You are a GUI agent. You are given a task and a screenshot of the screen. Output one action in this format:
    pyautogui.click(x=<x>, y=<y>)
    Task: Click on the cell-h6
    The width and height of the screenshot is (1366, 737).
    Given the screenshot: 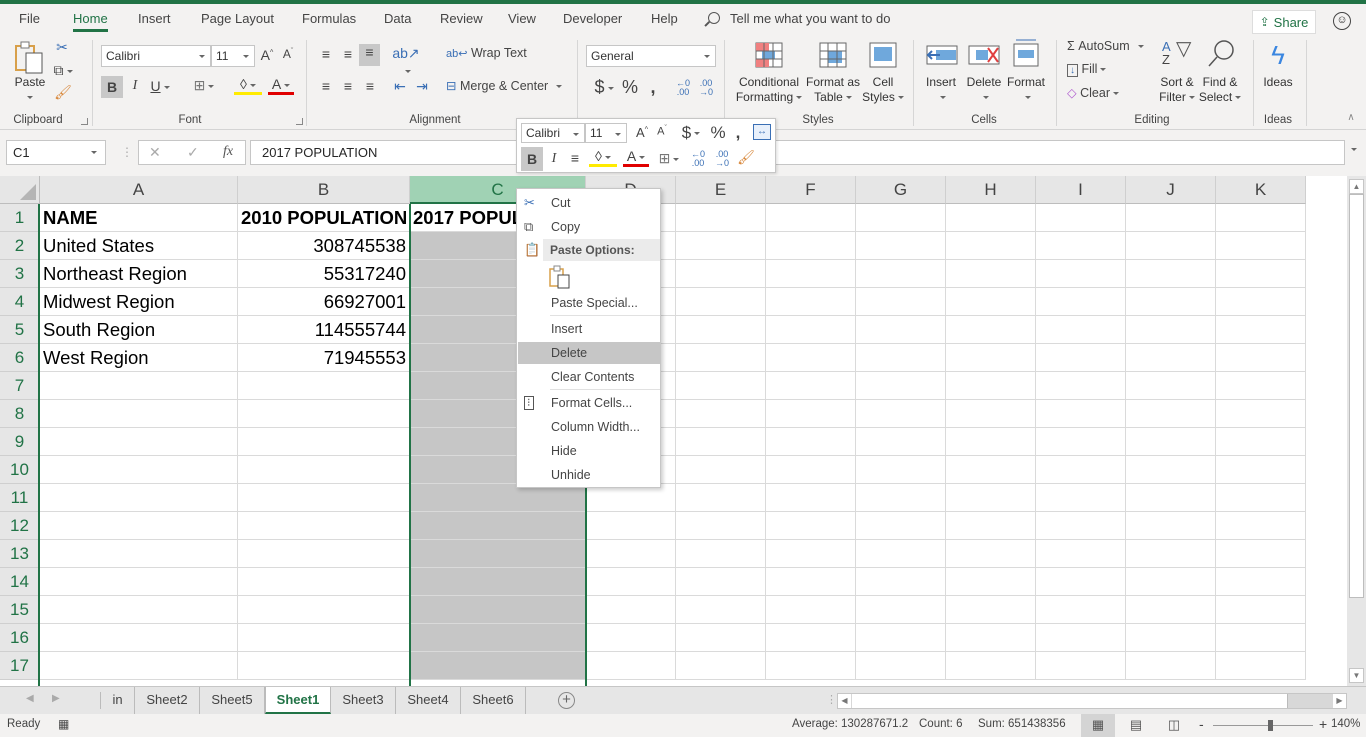 What is the action you would take?
    pyautogui.click(x=991, y=358)
    